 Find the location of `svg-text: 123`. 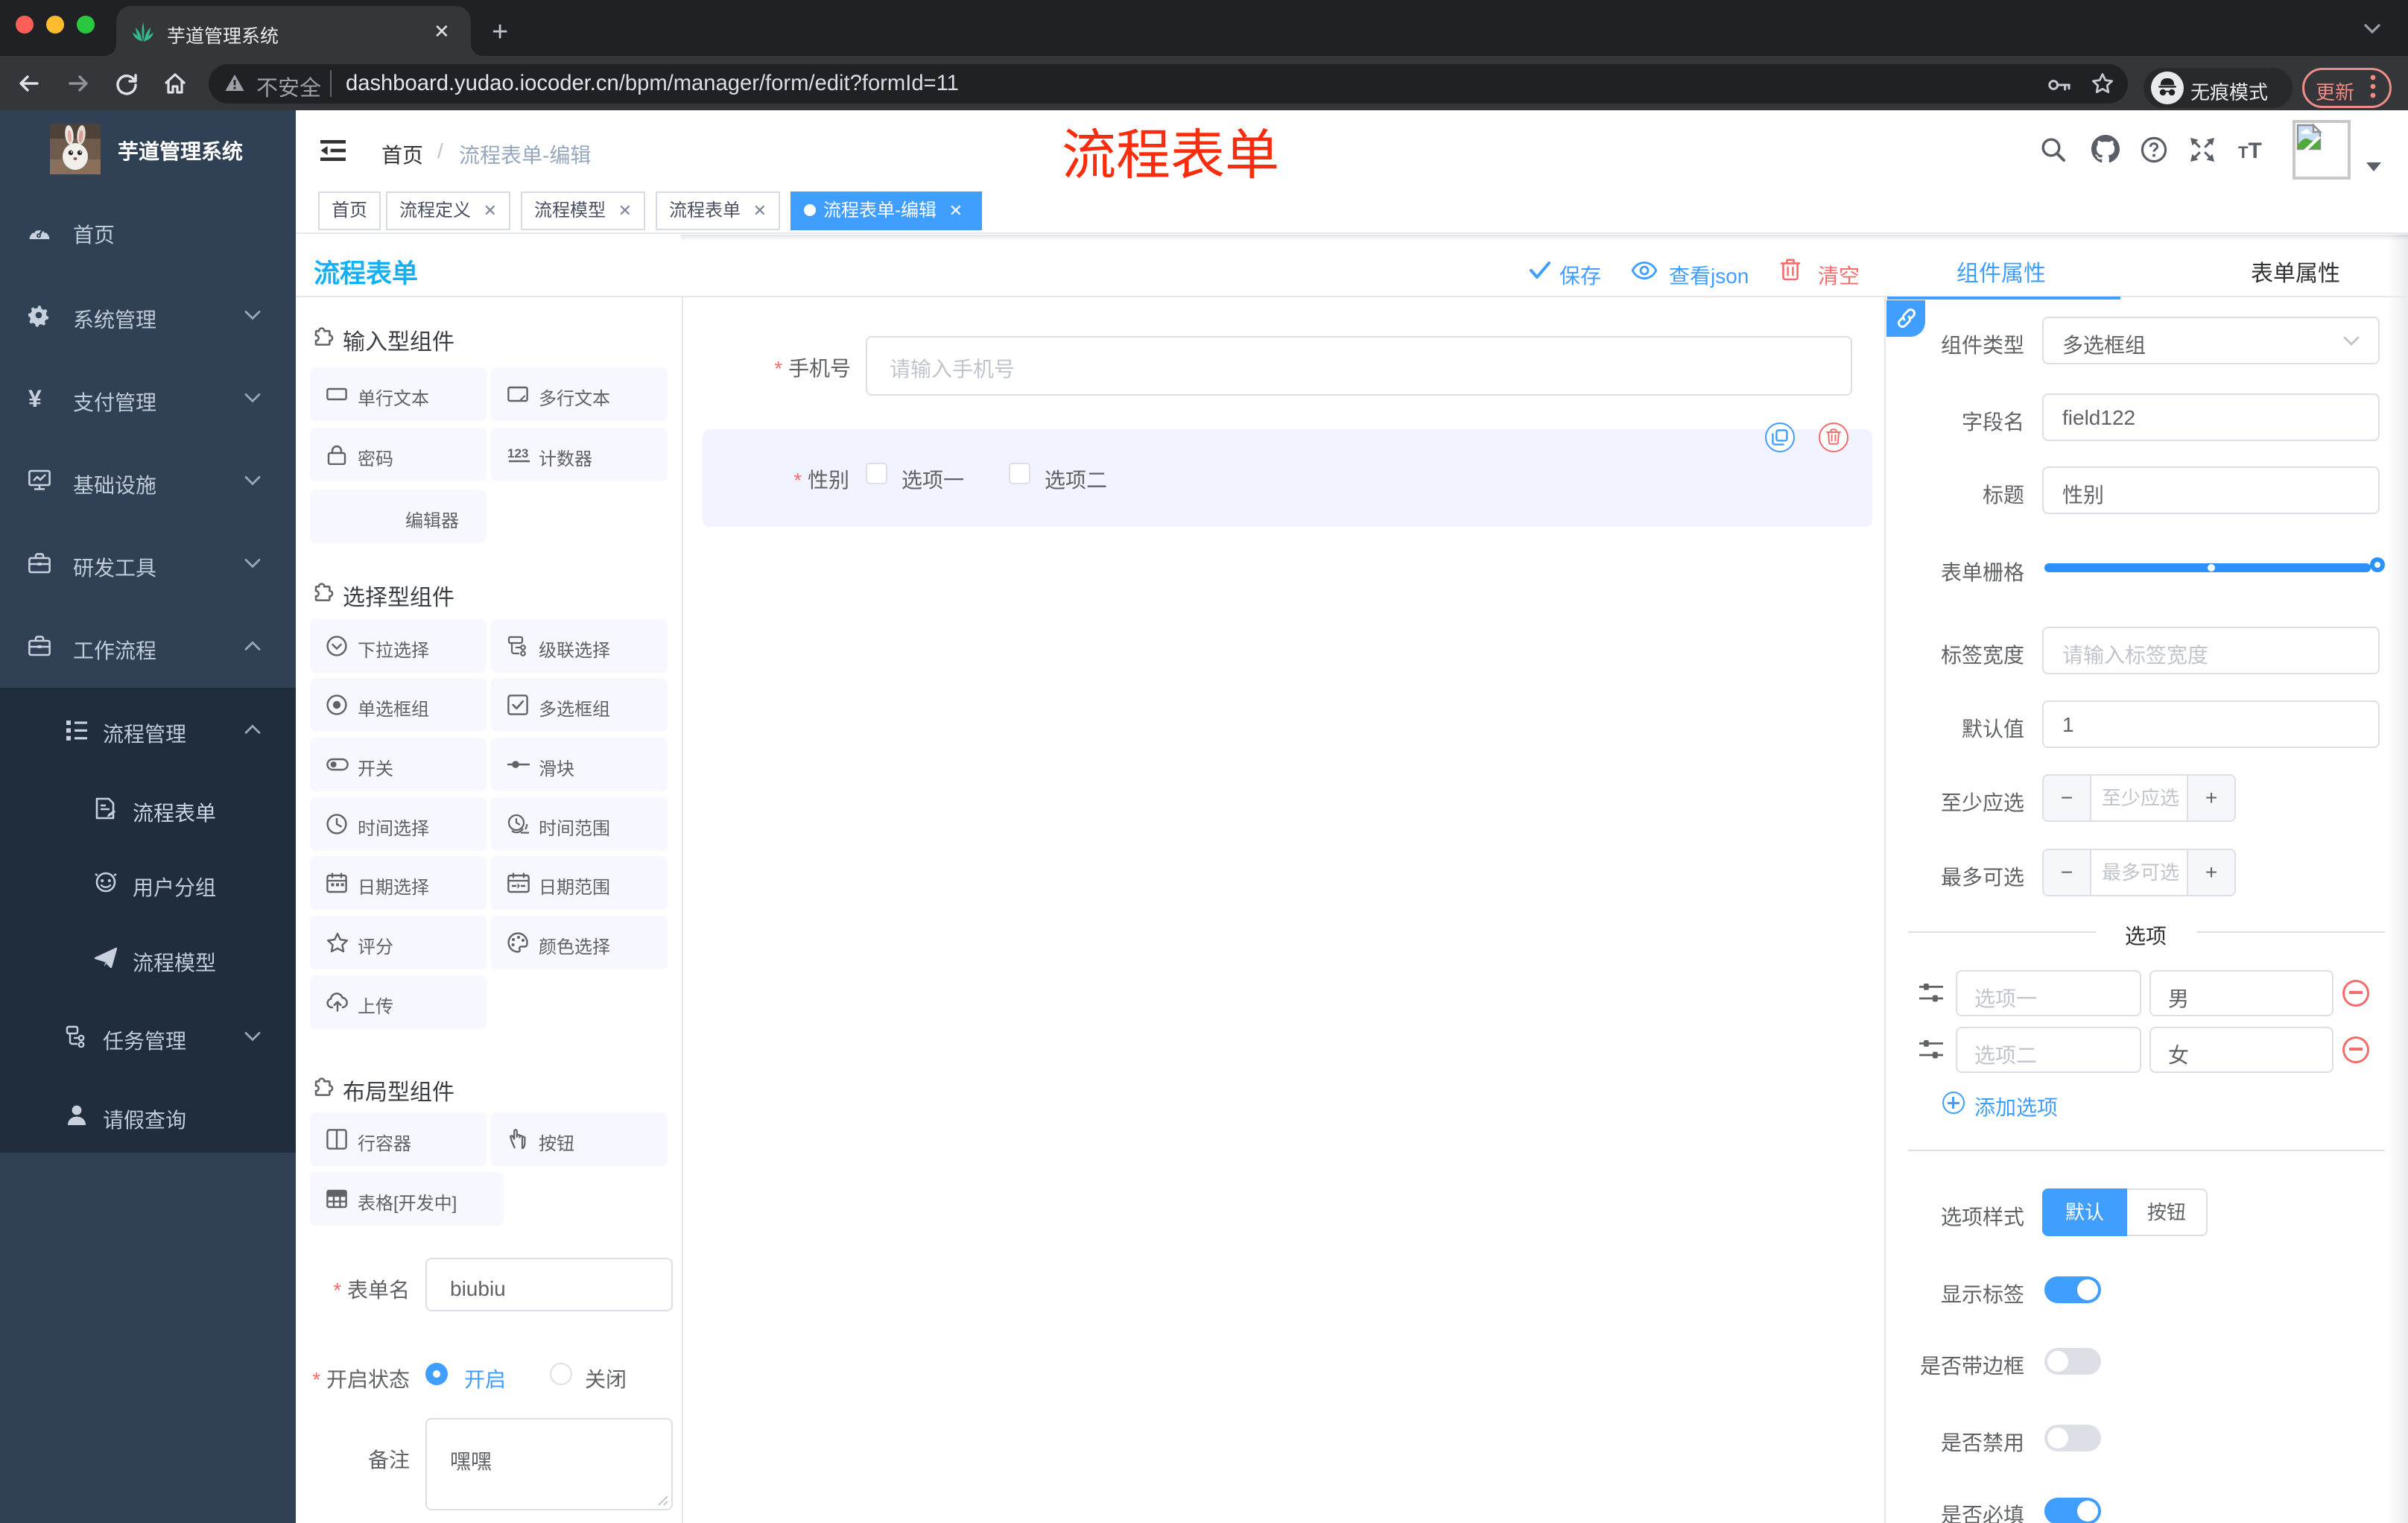

svg-text: 123 is located at coordinates (517, 453).